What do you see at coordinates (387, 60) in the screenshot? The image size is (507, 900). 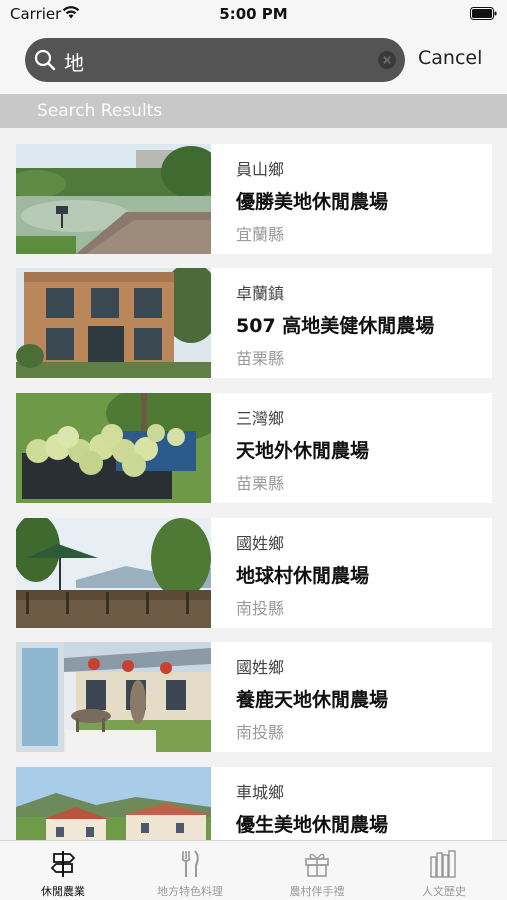 I see `clear-icon` at bounding box center [387, 60].